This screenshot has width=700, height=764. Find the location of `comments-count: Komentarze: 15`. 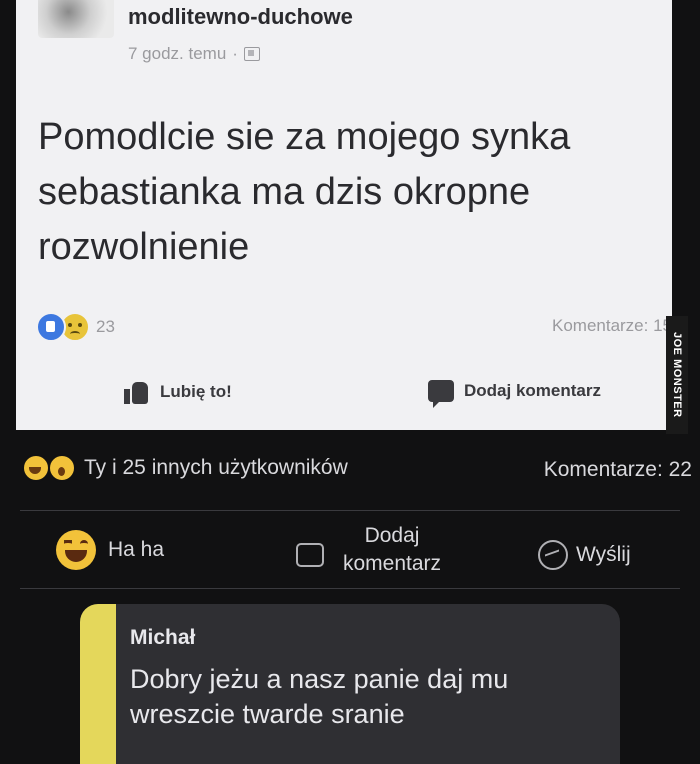

comments-count: Komentarze: 15 is located at coordinates (612, 326).